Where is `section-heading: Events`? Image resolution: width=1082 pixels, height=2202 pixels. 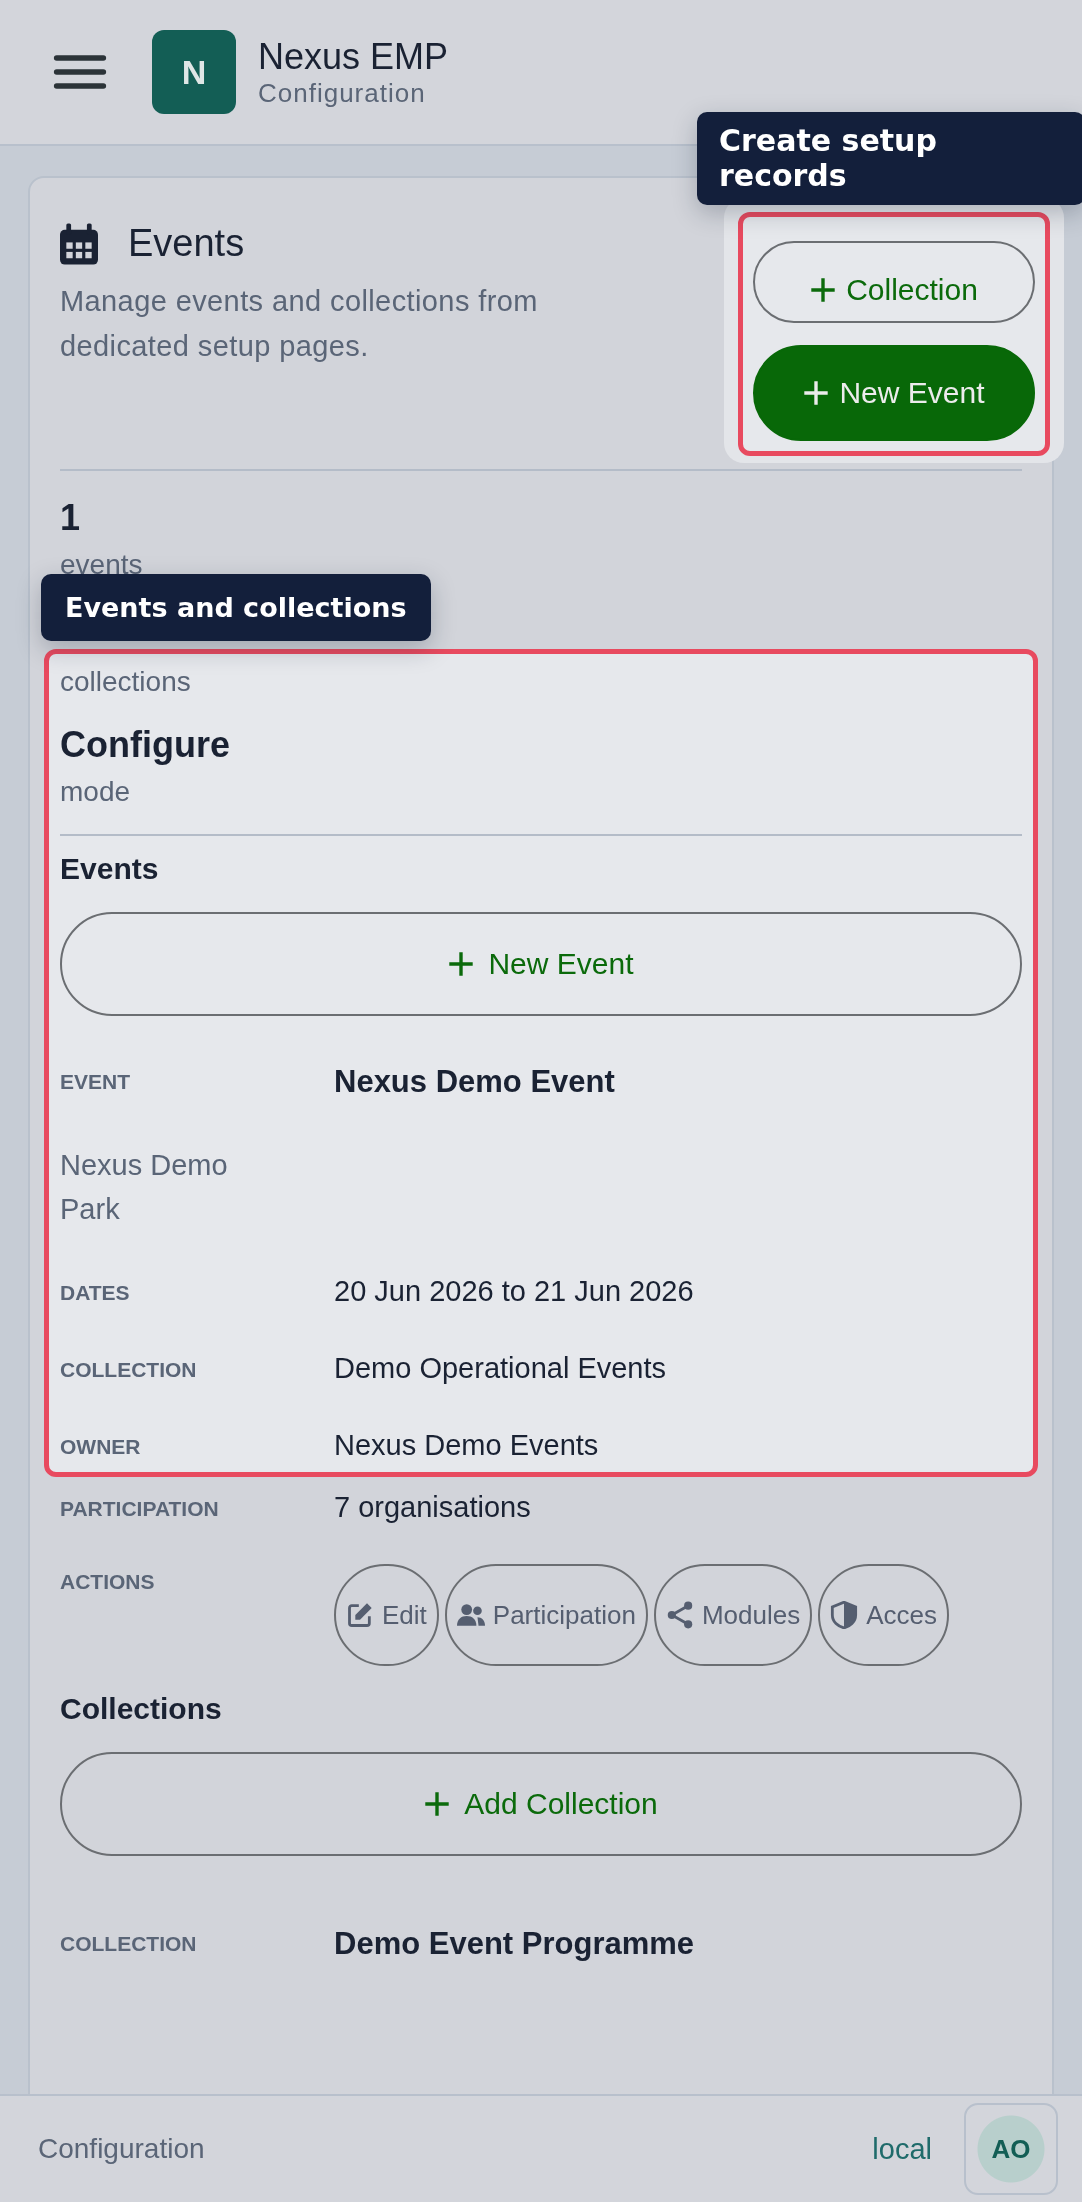
section-heading: Events is located at coordinates (110, 869).